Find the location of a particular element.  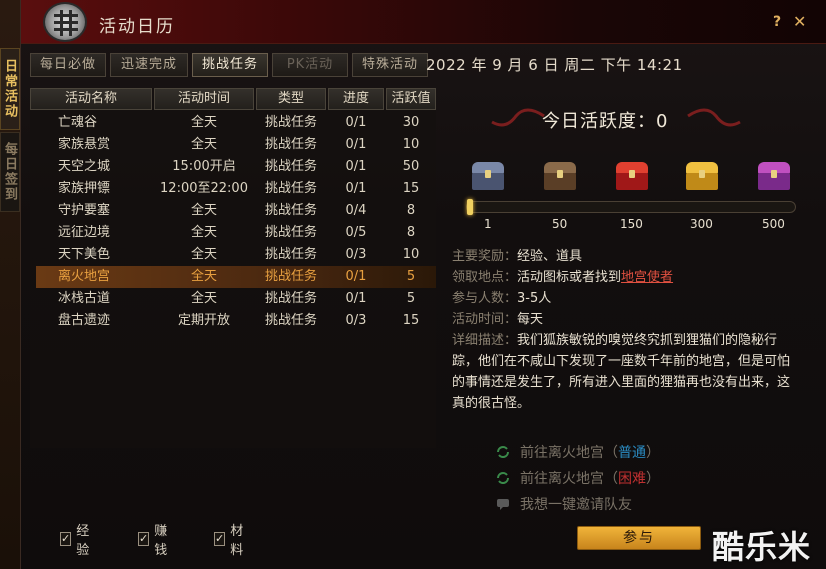

difficulty-normal-tag: 普通 is located at coordinates (632, 453).